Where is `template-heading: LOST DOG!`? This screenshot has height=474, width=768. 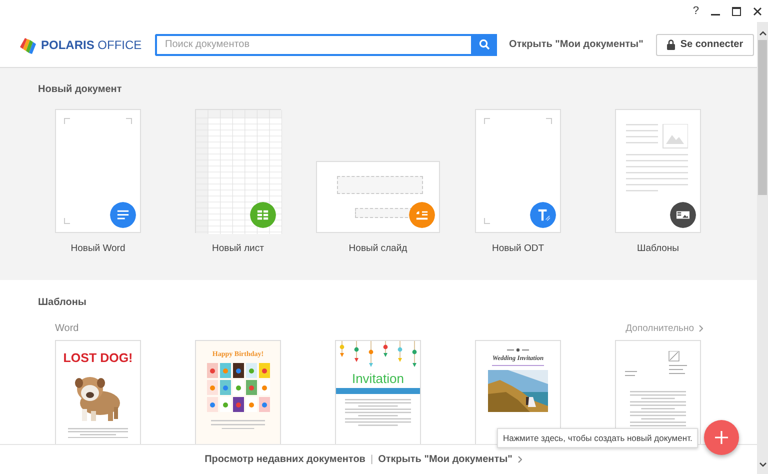
template-heading: LOST DOG! is located at coordinates (98, 358).